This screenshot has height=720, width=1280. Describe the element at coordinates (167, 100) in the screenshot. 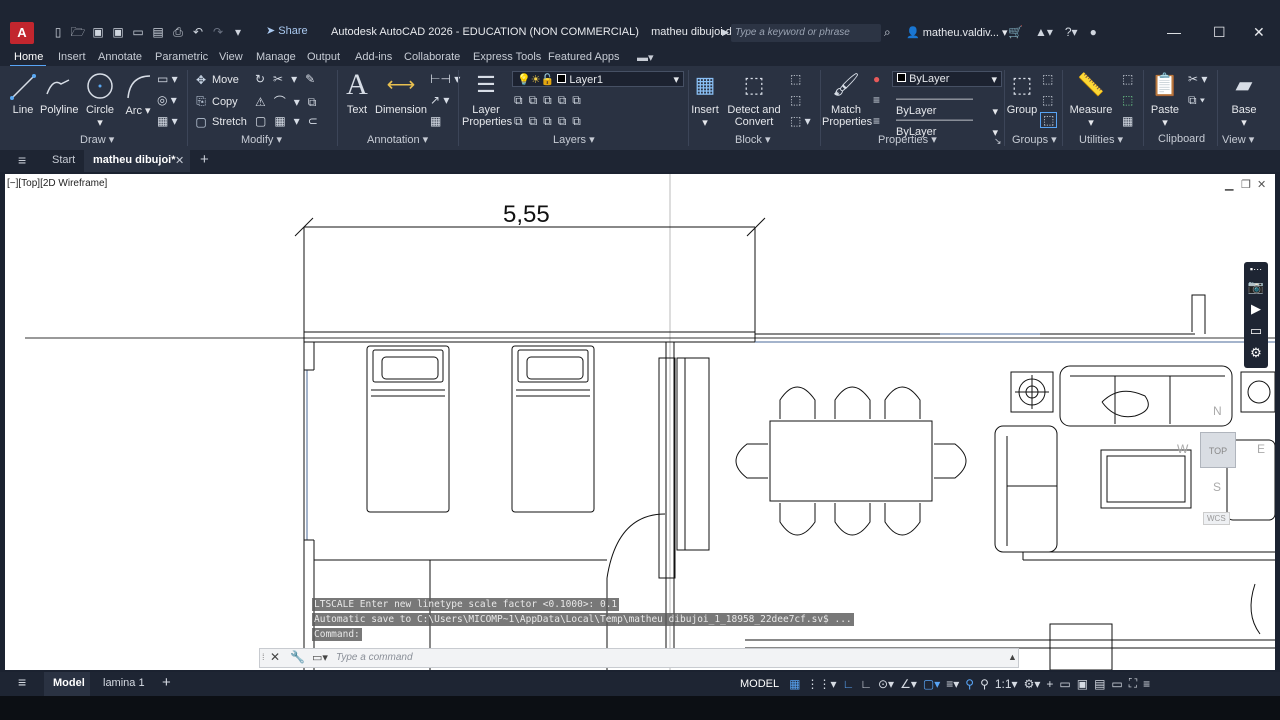

I see `ellipse-icon: ◎ ▾` at that location.